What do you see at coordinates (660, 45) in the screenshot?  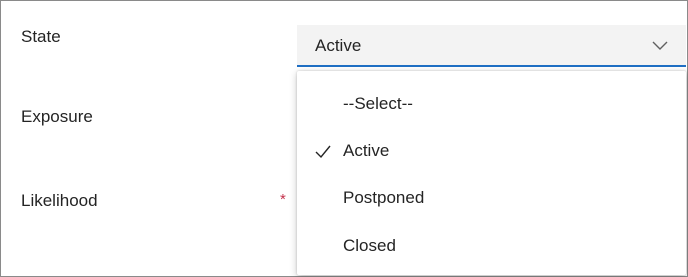 I see `chevron-down-icon` at bounding box center [660, 45].